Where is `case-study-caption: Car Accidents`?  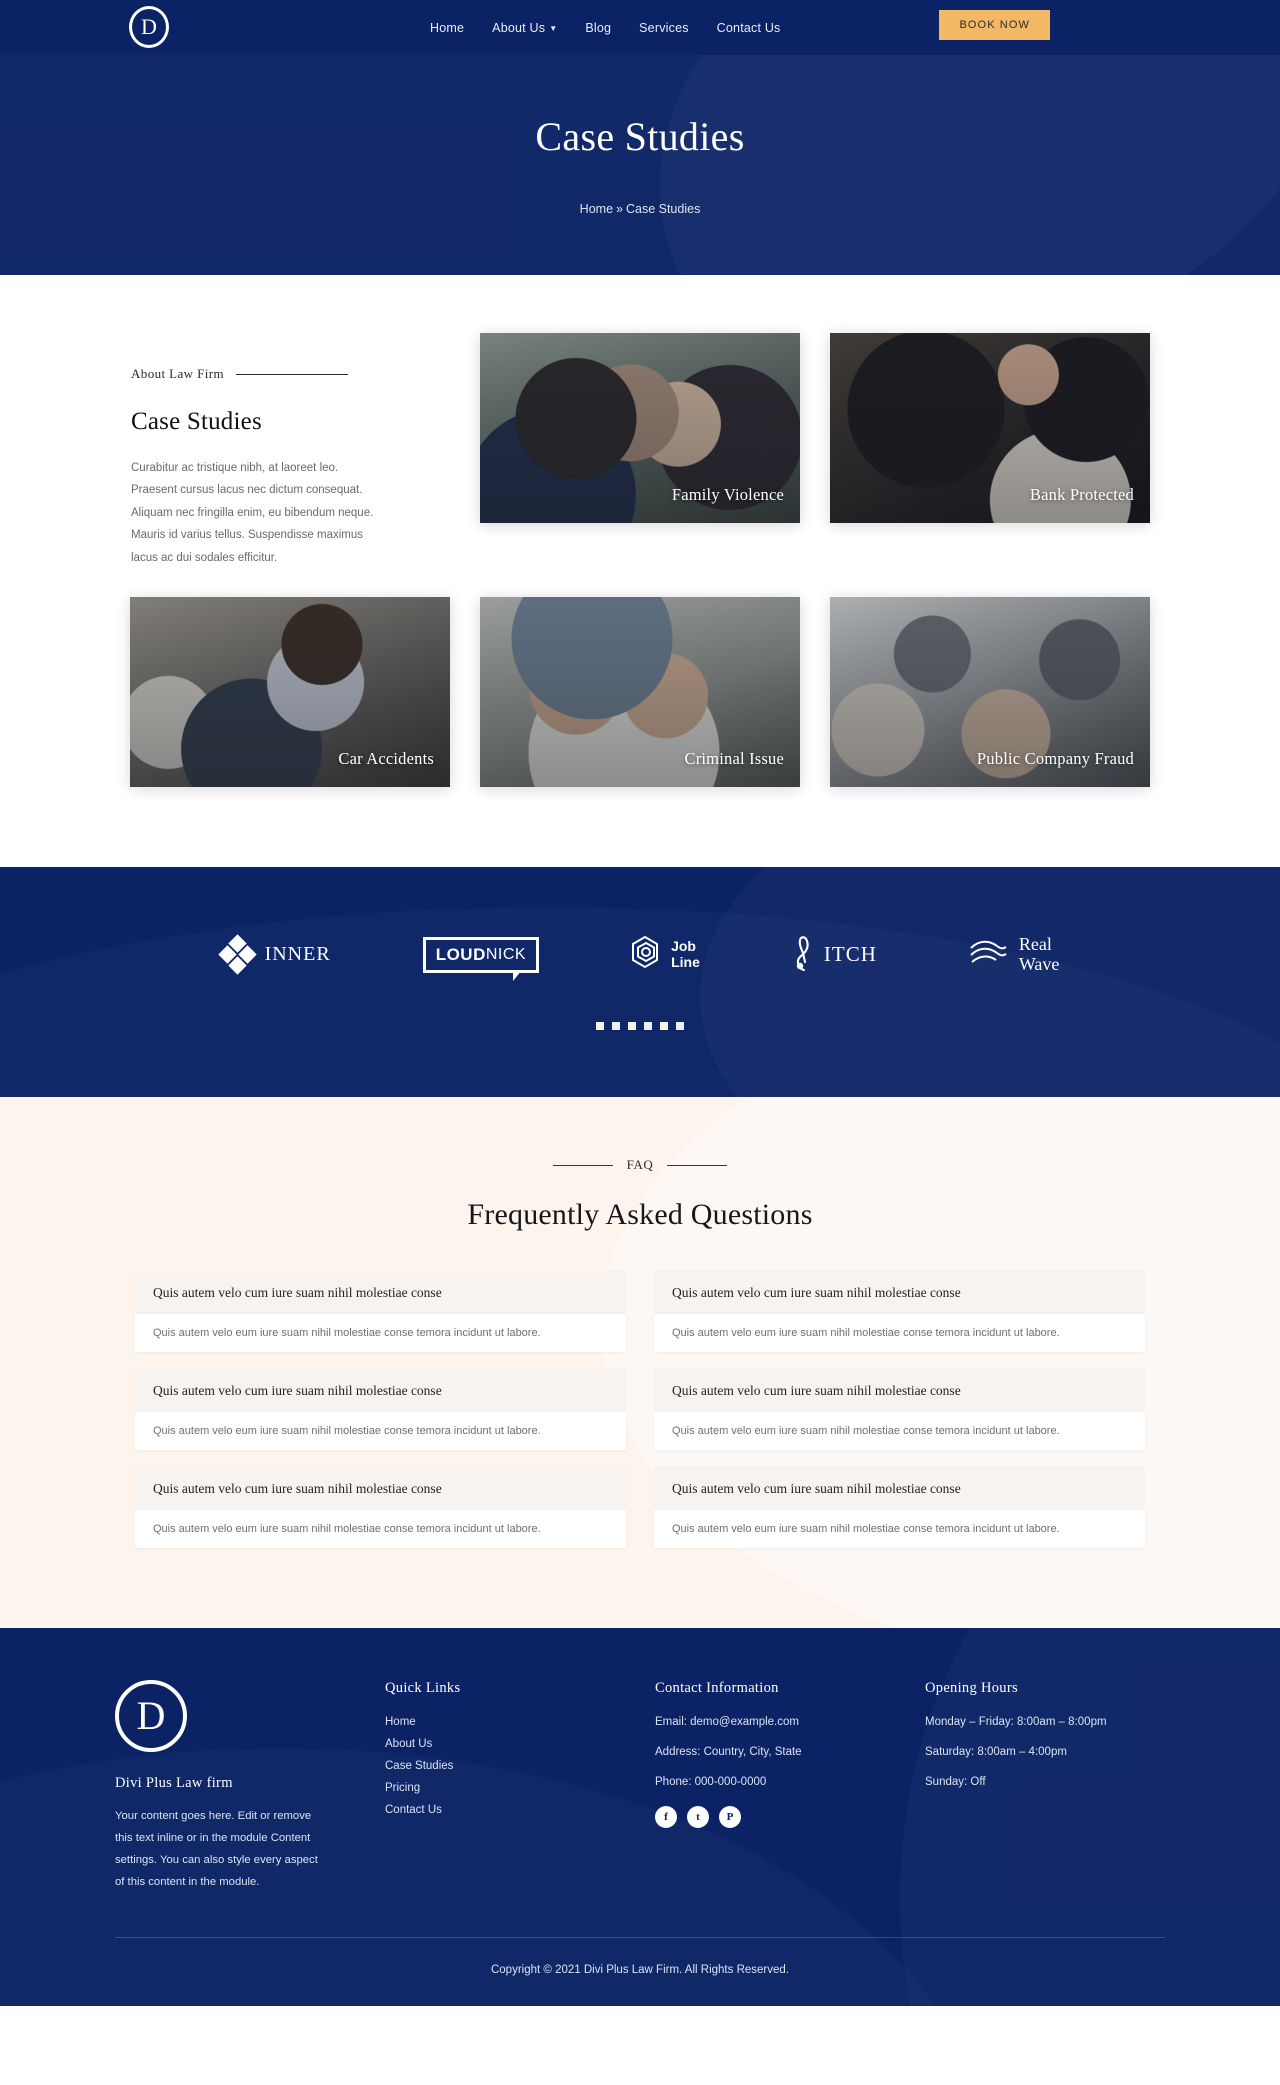 case-study-caption: Car Accidents is located at coordinates (386, 759).